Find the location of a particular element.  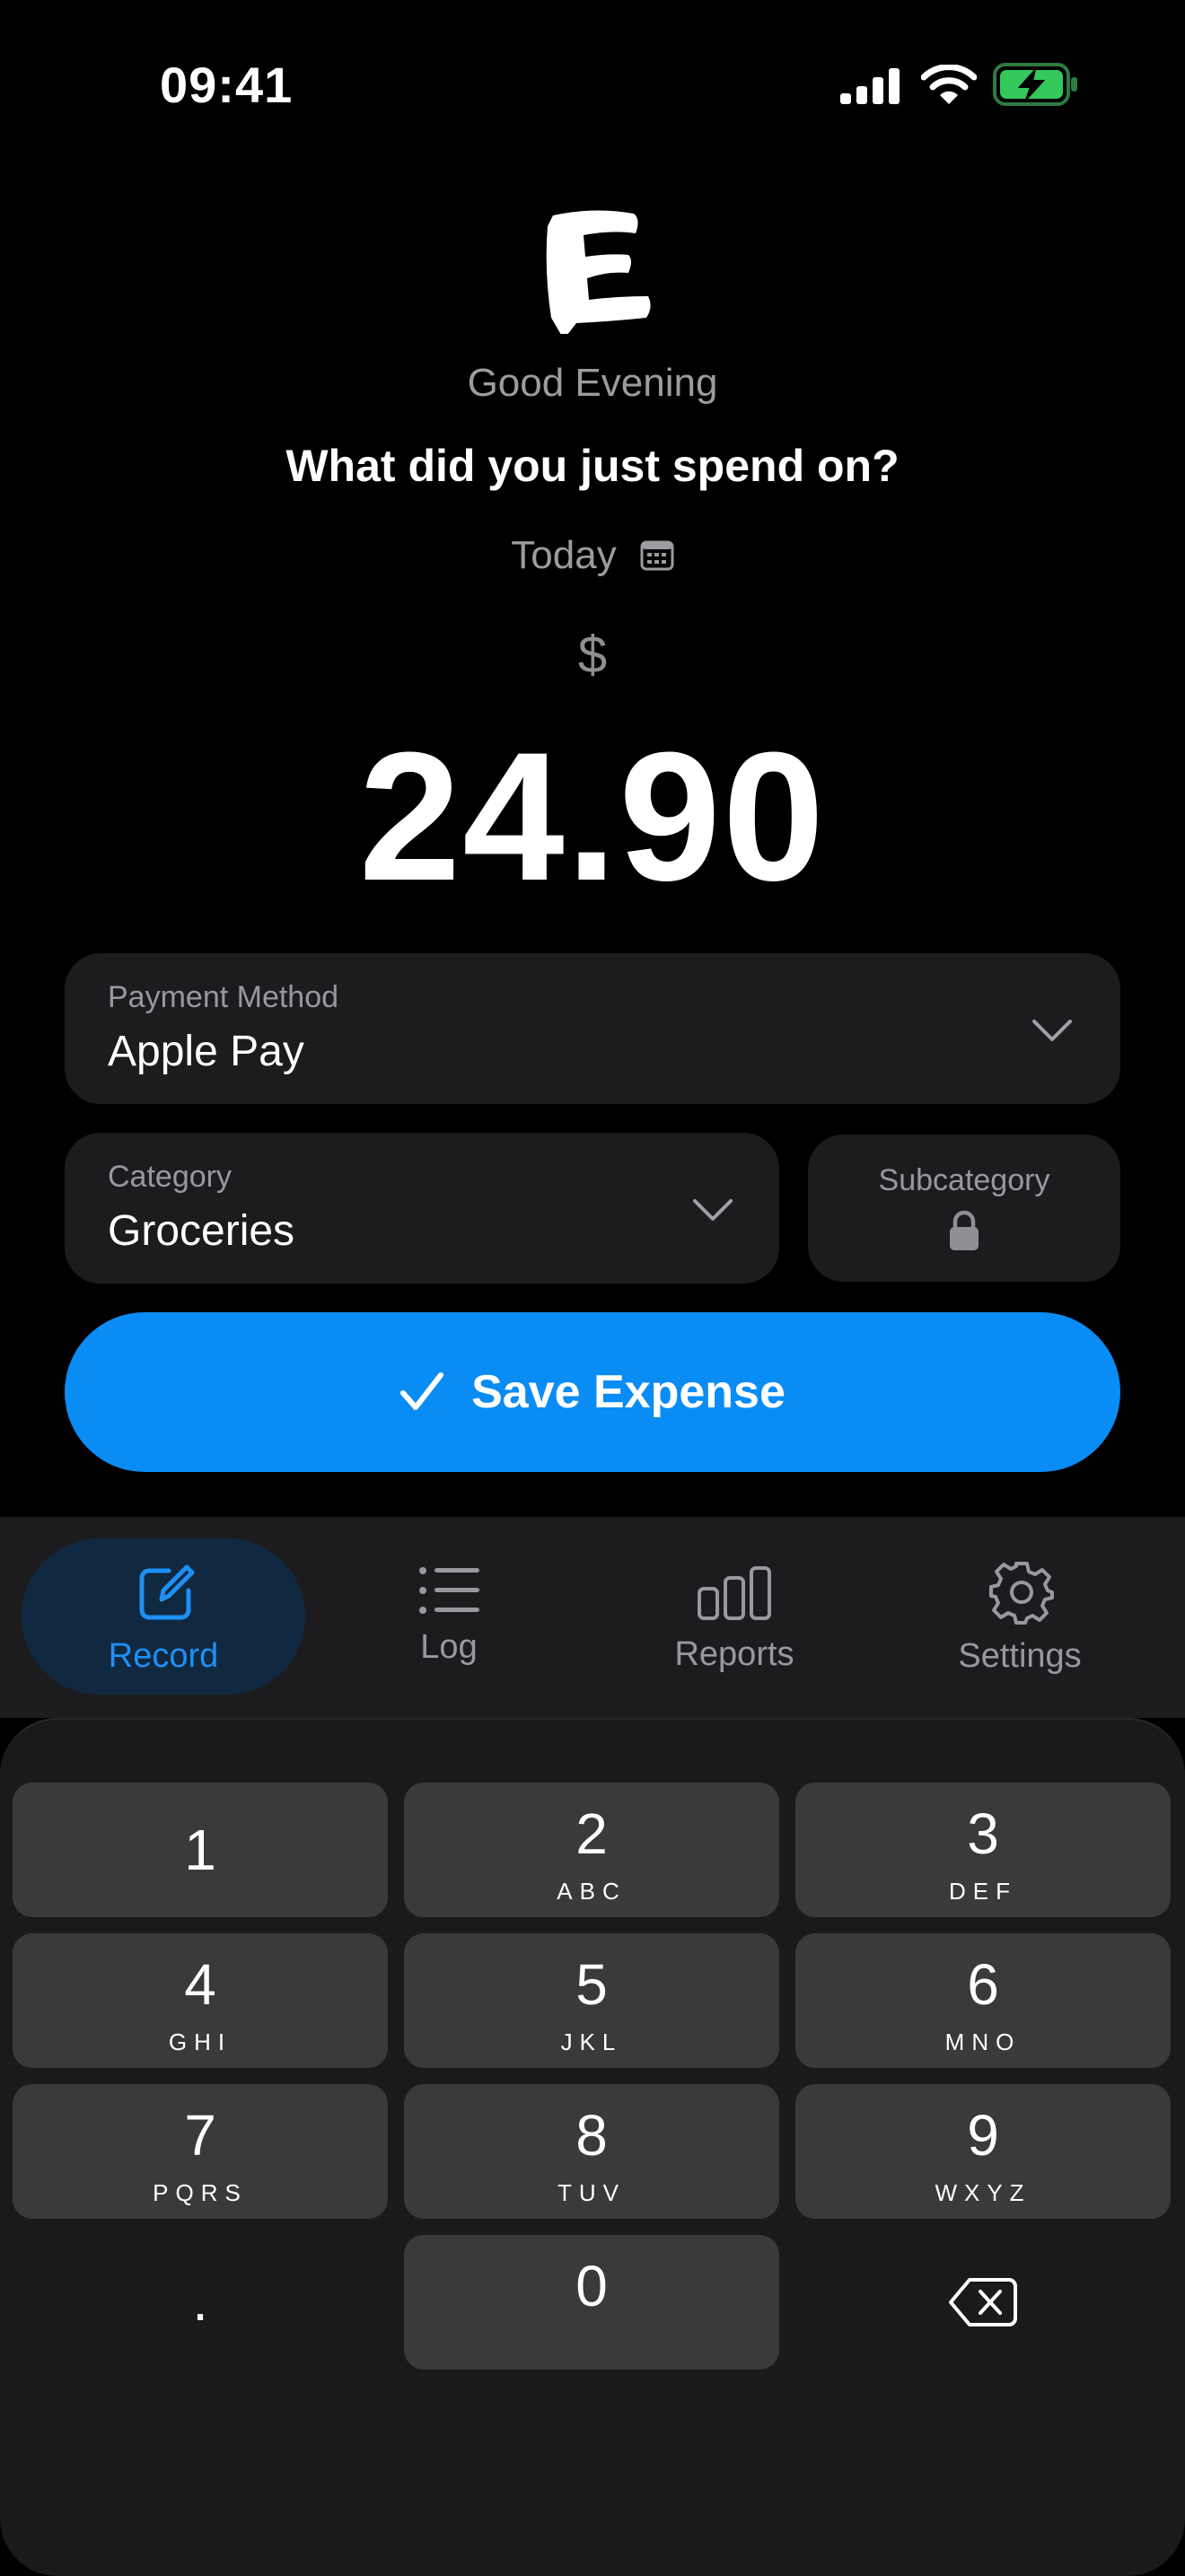

key-7-digit: 7 is located at coordinates (200, 2135).